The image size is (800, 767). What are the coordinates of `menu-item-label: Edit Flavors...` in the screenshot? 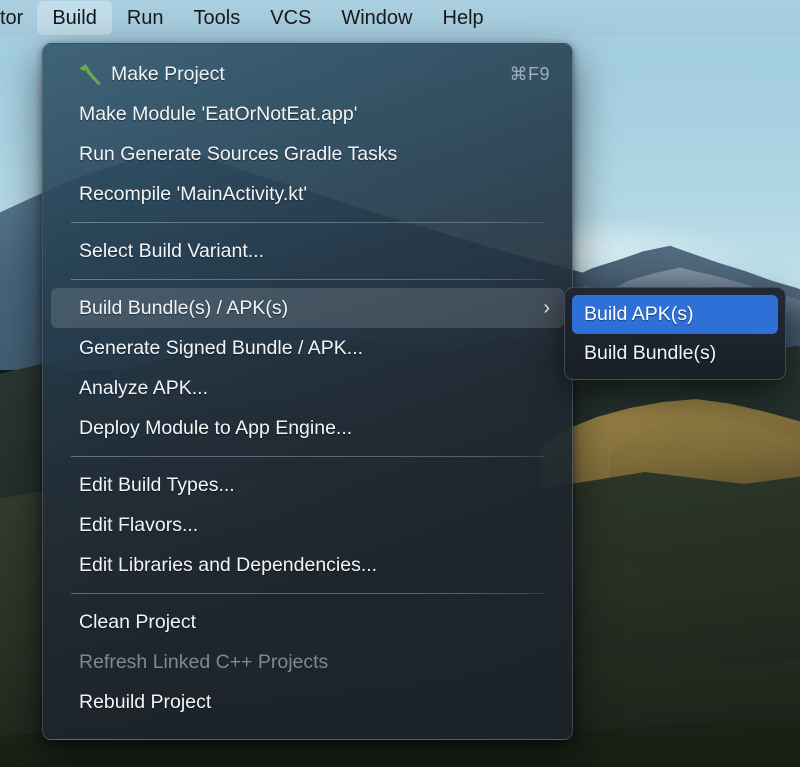 It's located at (139, 524).